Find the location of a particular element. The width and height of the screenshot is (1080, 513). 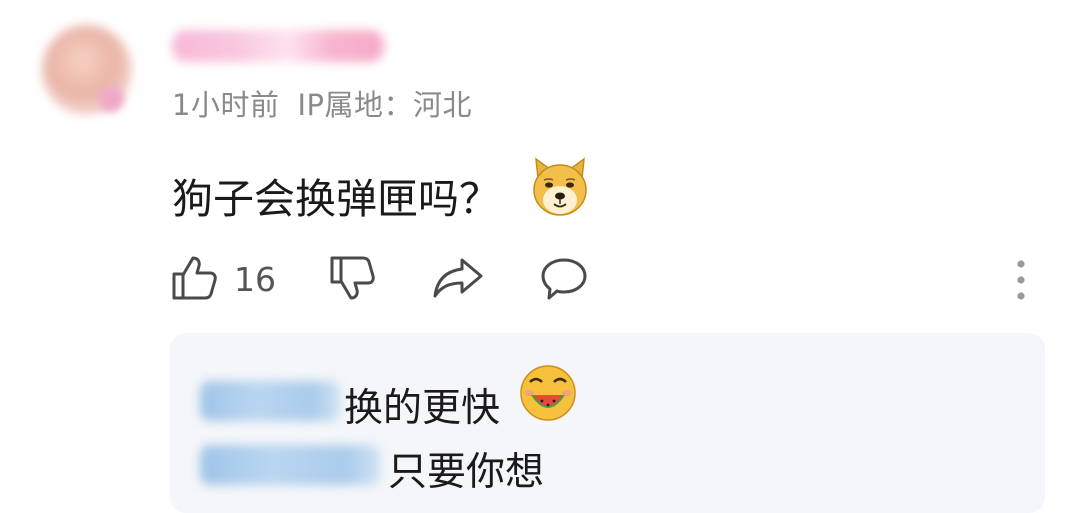

comment-time: 1小时前 is located at coordinates (226, 105).